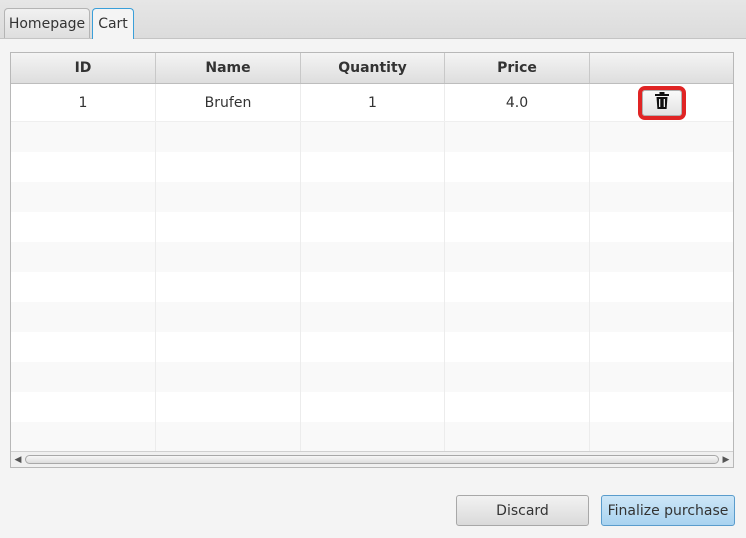  What do you see at coordinates (228, 102) in the screenshot?
I see `cell-name: Brufen` at bounding box center [228, 102].